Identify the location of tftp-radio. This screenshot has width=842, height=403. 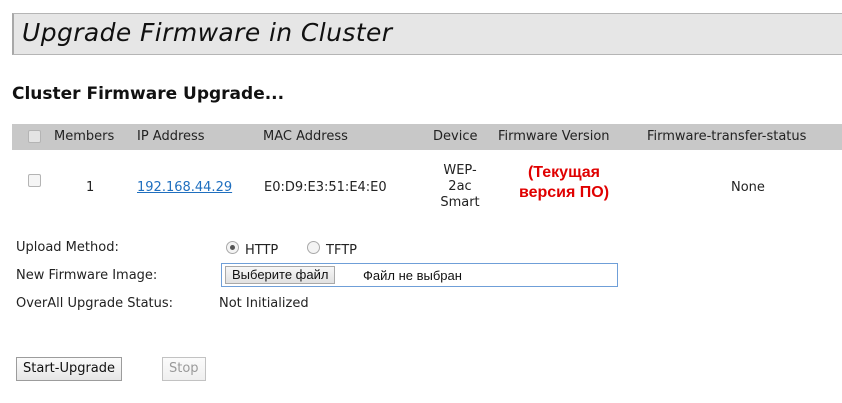
(313, 247).